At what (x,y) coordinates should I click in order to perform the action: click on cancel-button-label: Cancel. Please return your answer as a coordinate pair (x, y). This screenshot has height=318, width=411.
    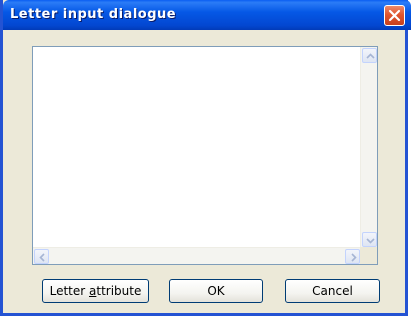
    Looking at the image, I should click on (332, 291).